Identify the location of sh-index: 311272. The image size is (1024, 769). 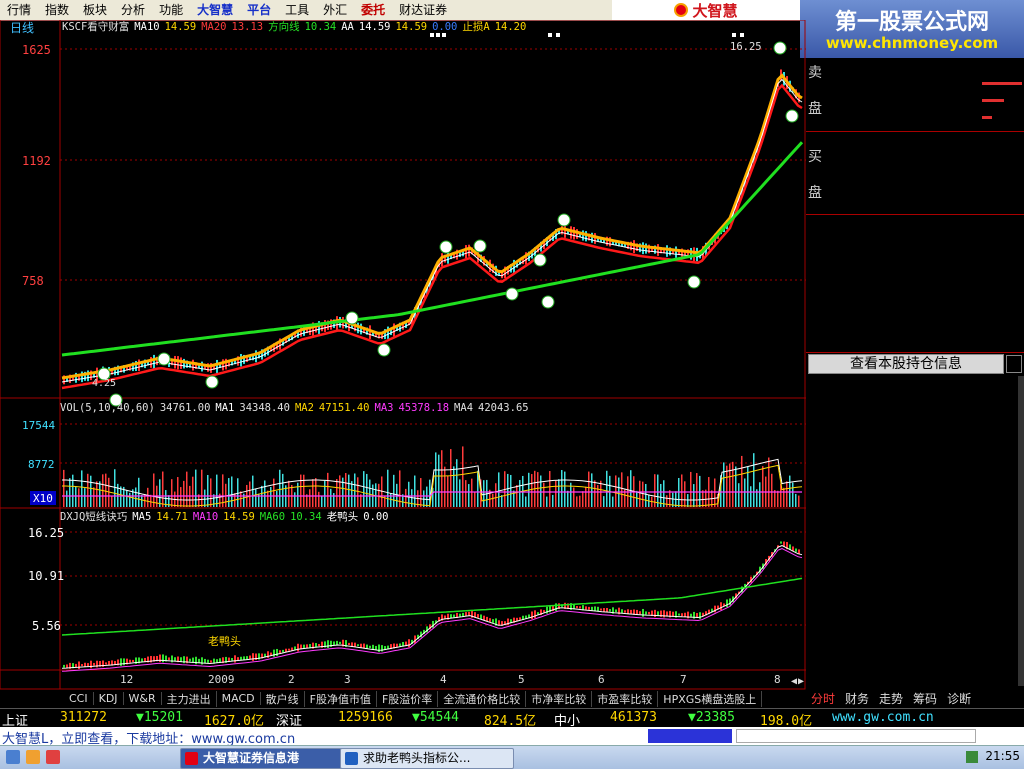
(83, 717).